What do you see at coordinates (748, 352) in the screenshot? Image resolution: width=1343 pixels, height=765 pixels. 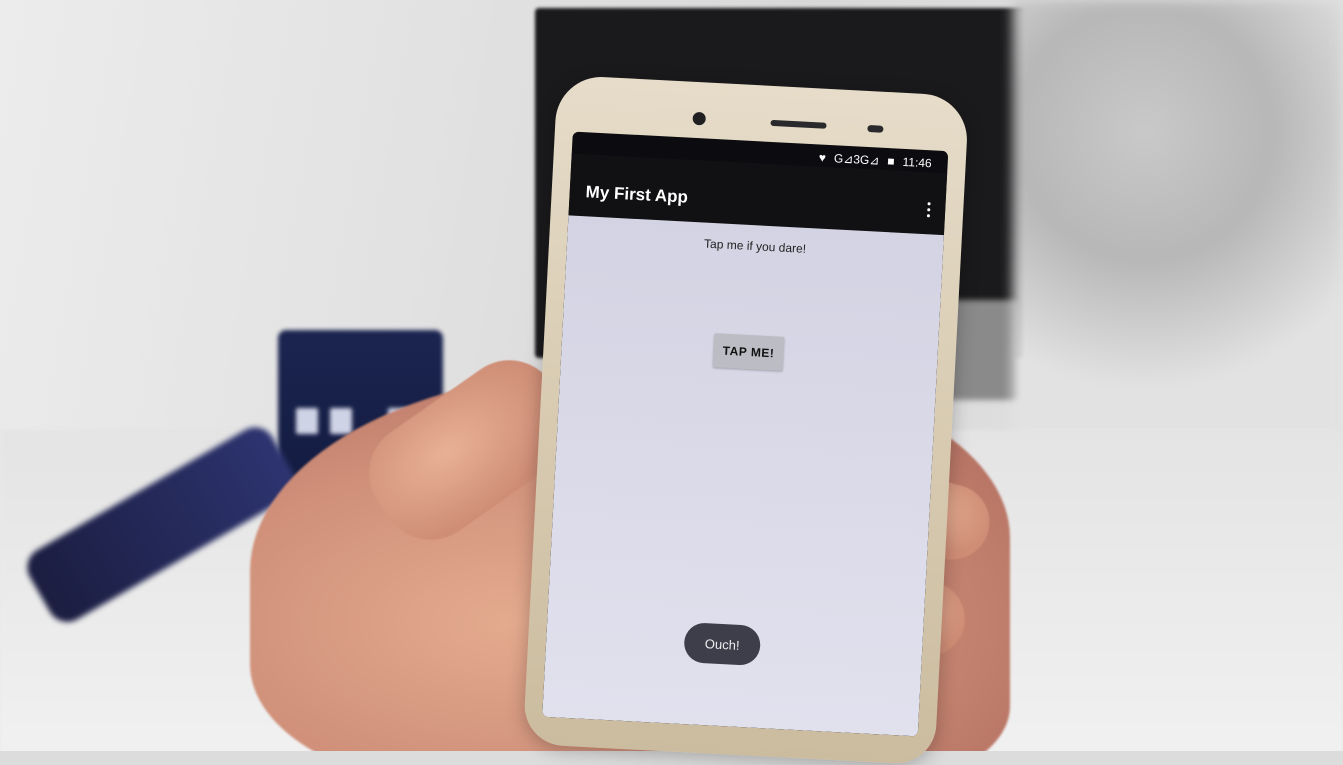 I see `tap-me-button: TAP ME!` at bounding box center [748, 352].